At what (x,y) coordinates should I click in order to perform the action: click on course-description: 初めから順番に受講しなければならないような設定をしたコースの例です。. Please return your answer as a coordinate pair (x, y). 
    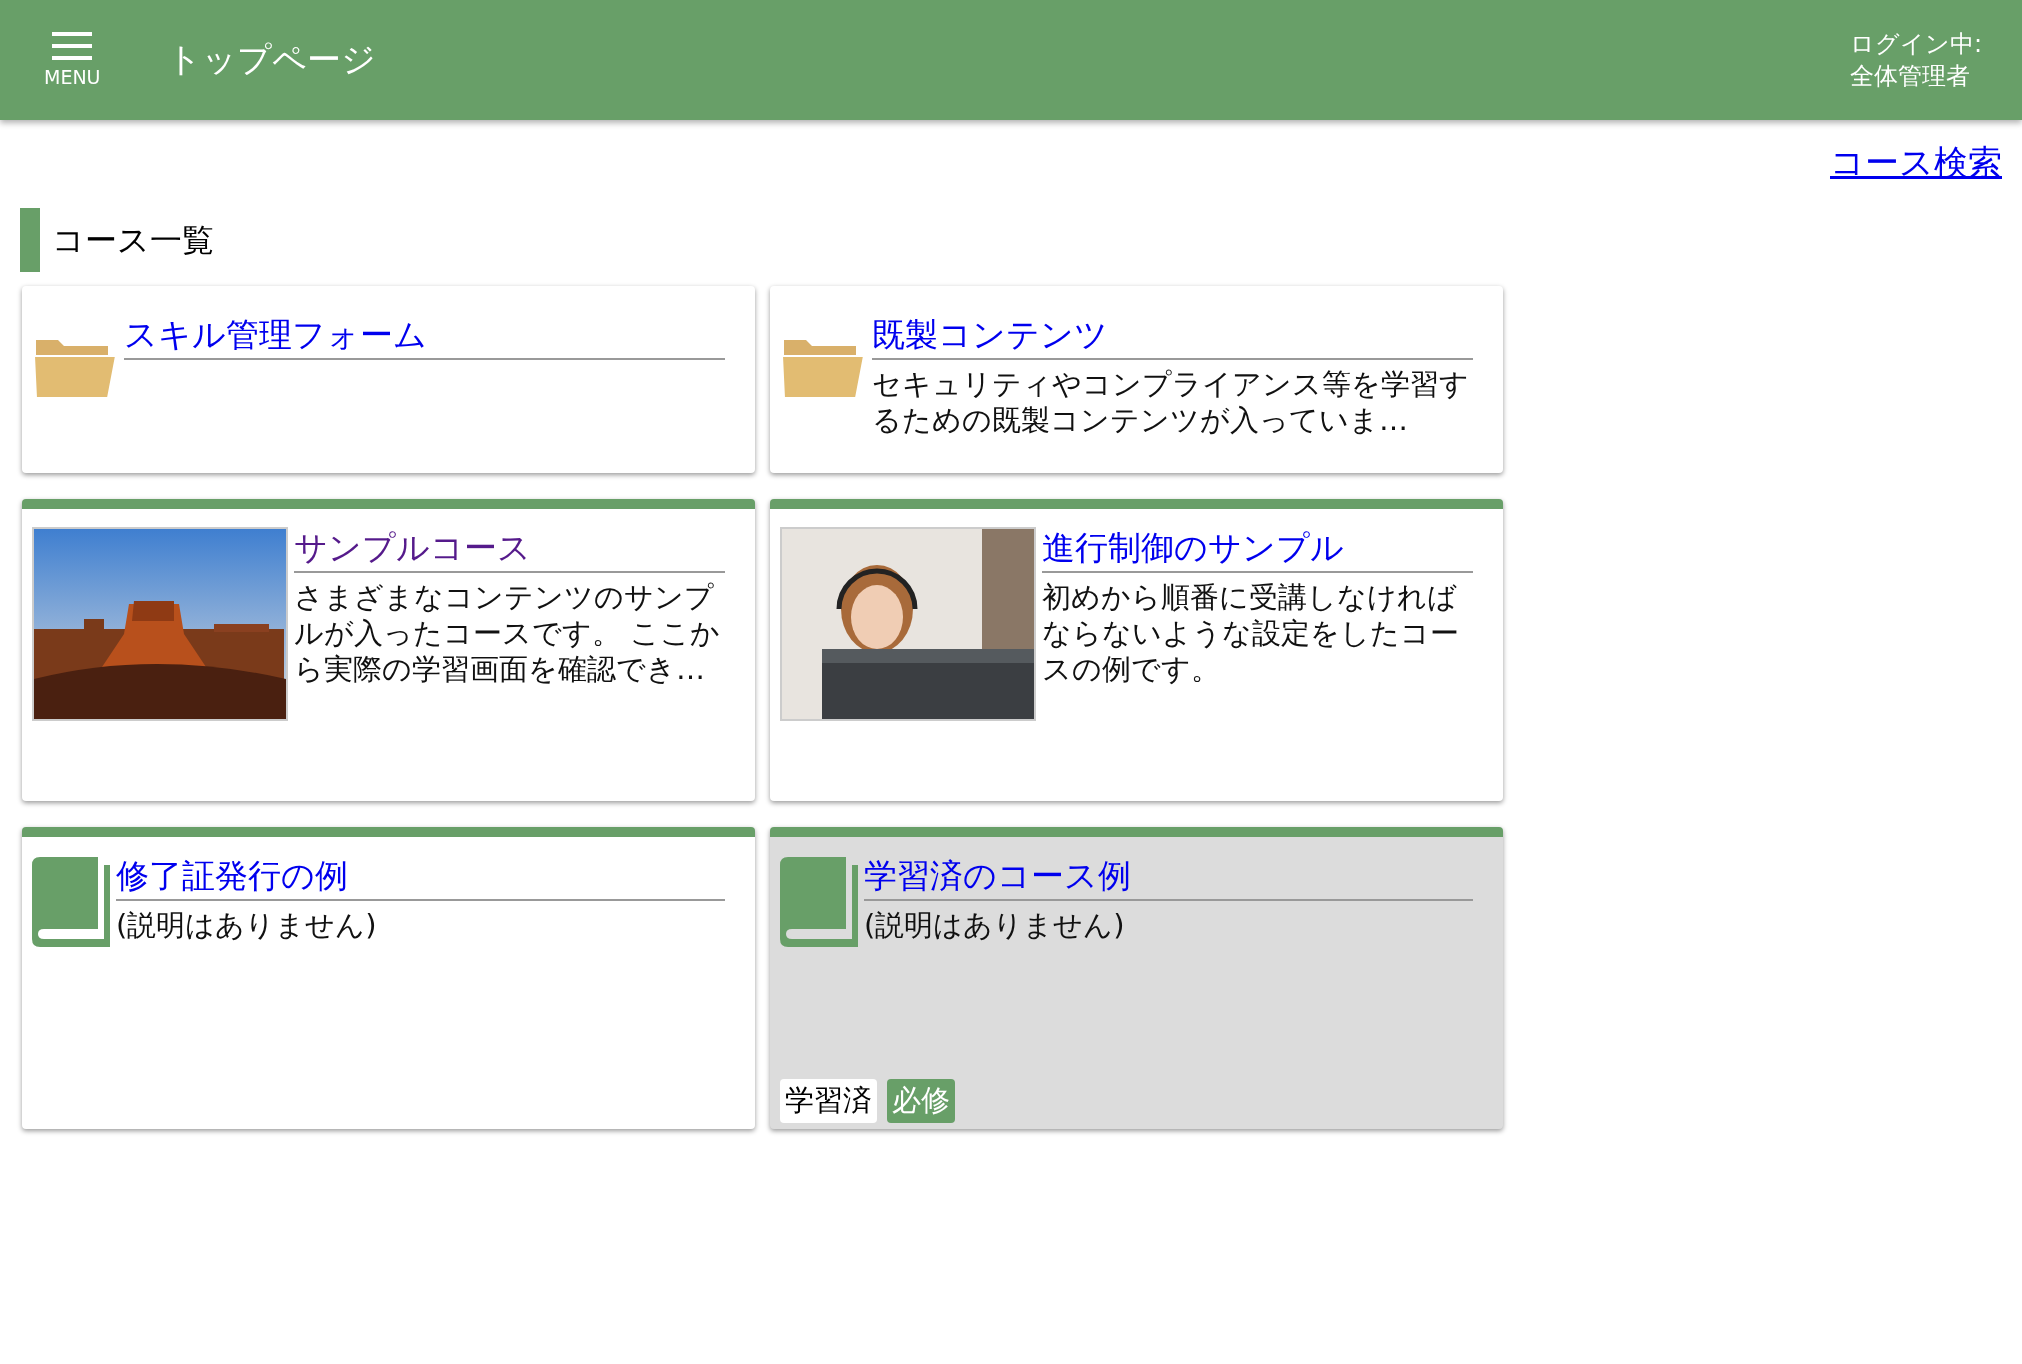
    Looking at the image, I should click on (1251, 633).